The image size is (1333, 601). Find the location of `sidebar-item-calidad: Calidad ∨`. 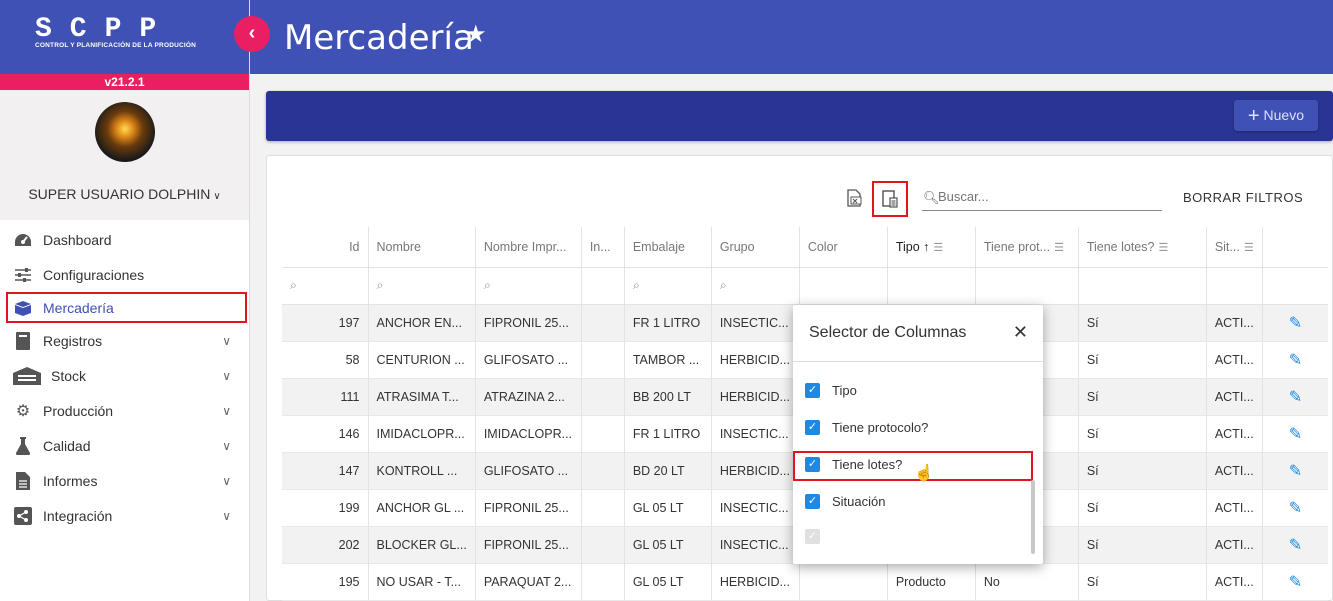

sidebar-item-calidad: Calidad ∨ is located at coordinates (124, 445).